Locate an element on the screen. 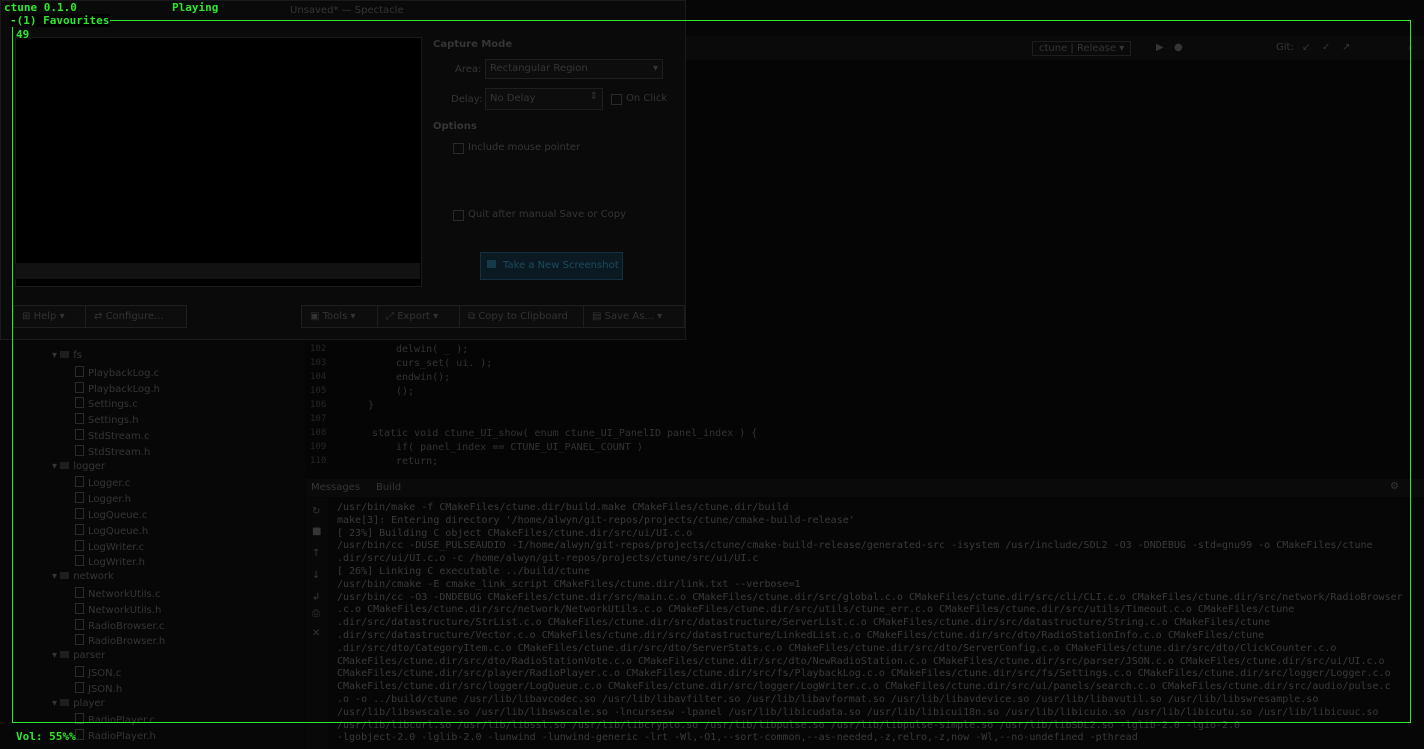 This screenshot has width=1424, height=749. panel-title: -(1) Favourites is located at coordinates (60, 20).